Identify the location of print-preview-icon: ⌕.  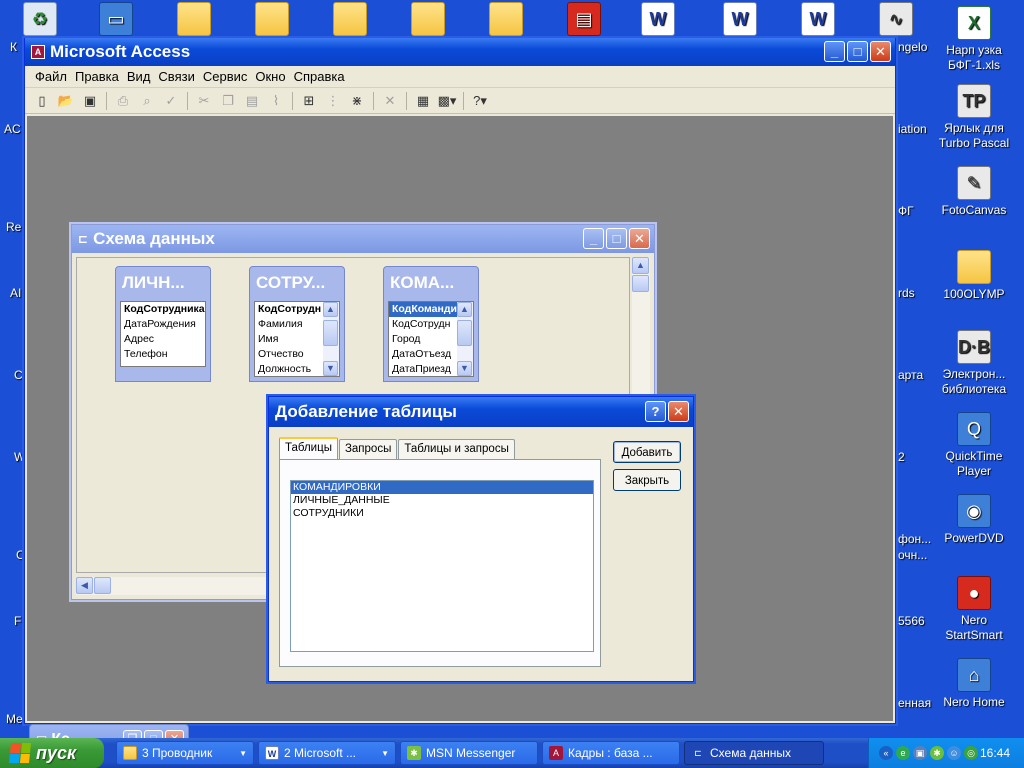
(147, 101).